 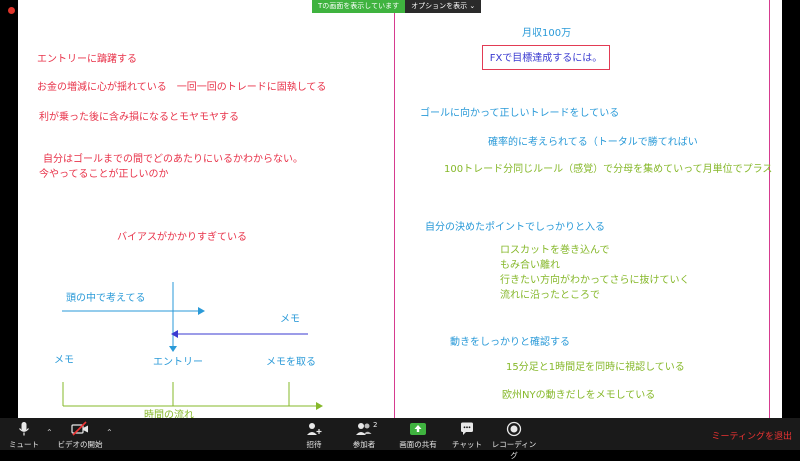 I want to click on share-screen-icon, so click(x=418, y=429).